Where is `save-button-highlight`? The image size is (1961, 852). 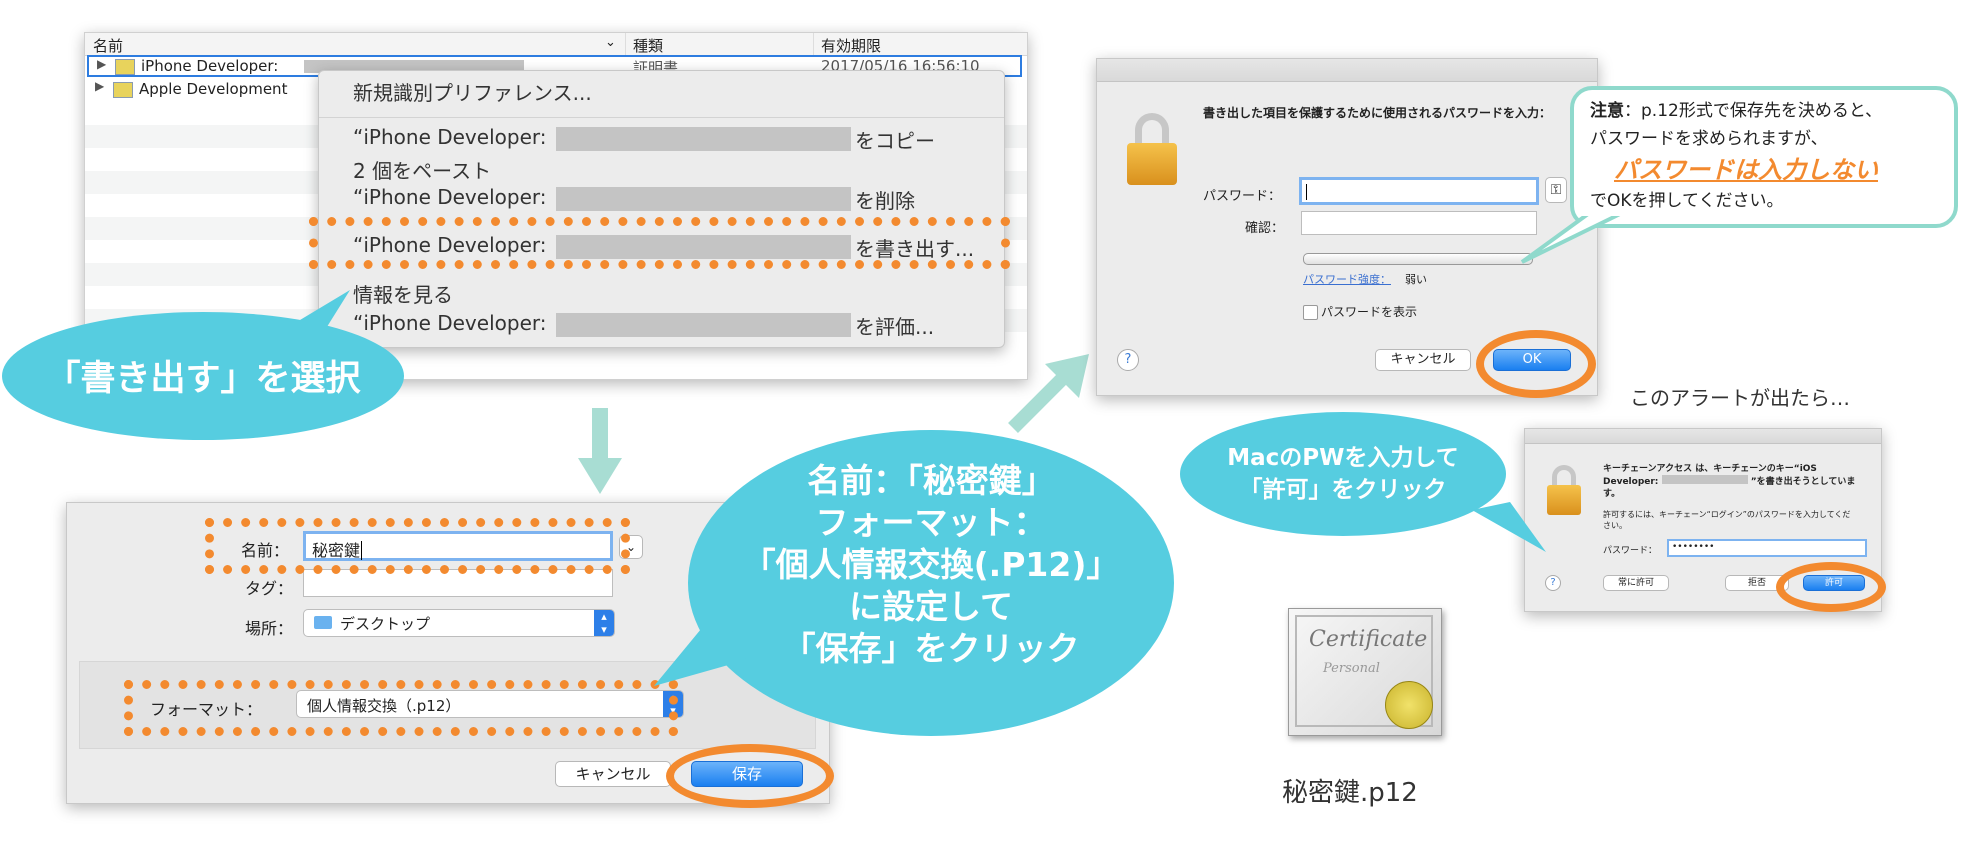
save-button-highlight is located at coordinates (750, 776).